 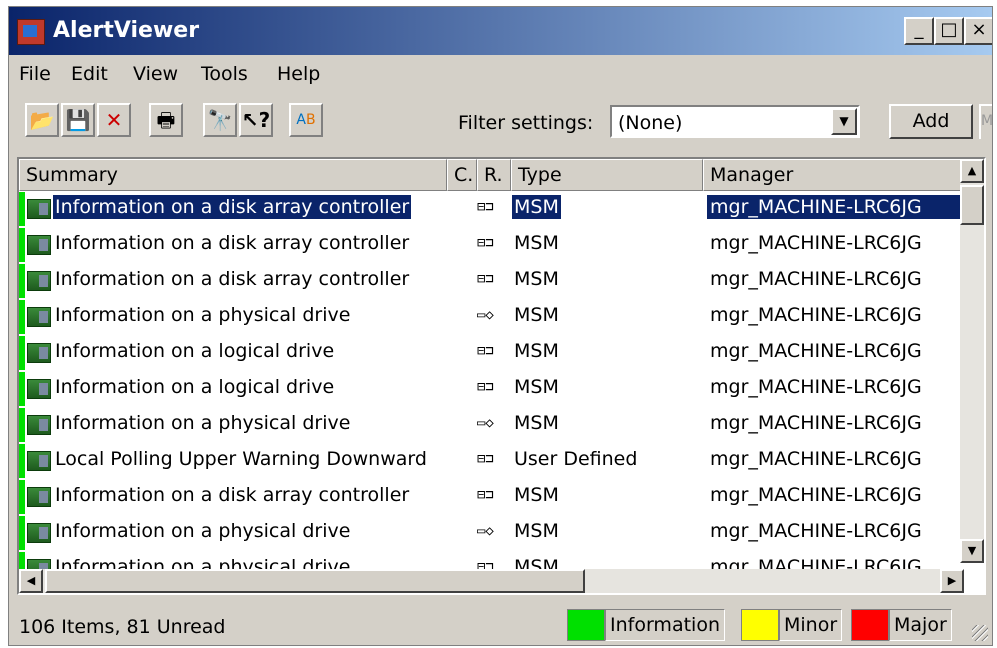 What do you see at coordinates (972, 205) in the screenshot?
I see `vertical-scroll-thumb` at bounding box center [972, 205].